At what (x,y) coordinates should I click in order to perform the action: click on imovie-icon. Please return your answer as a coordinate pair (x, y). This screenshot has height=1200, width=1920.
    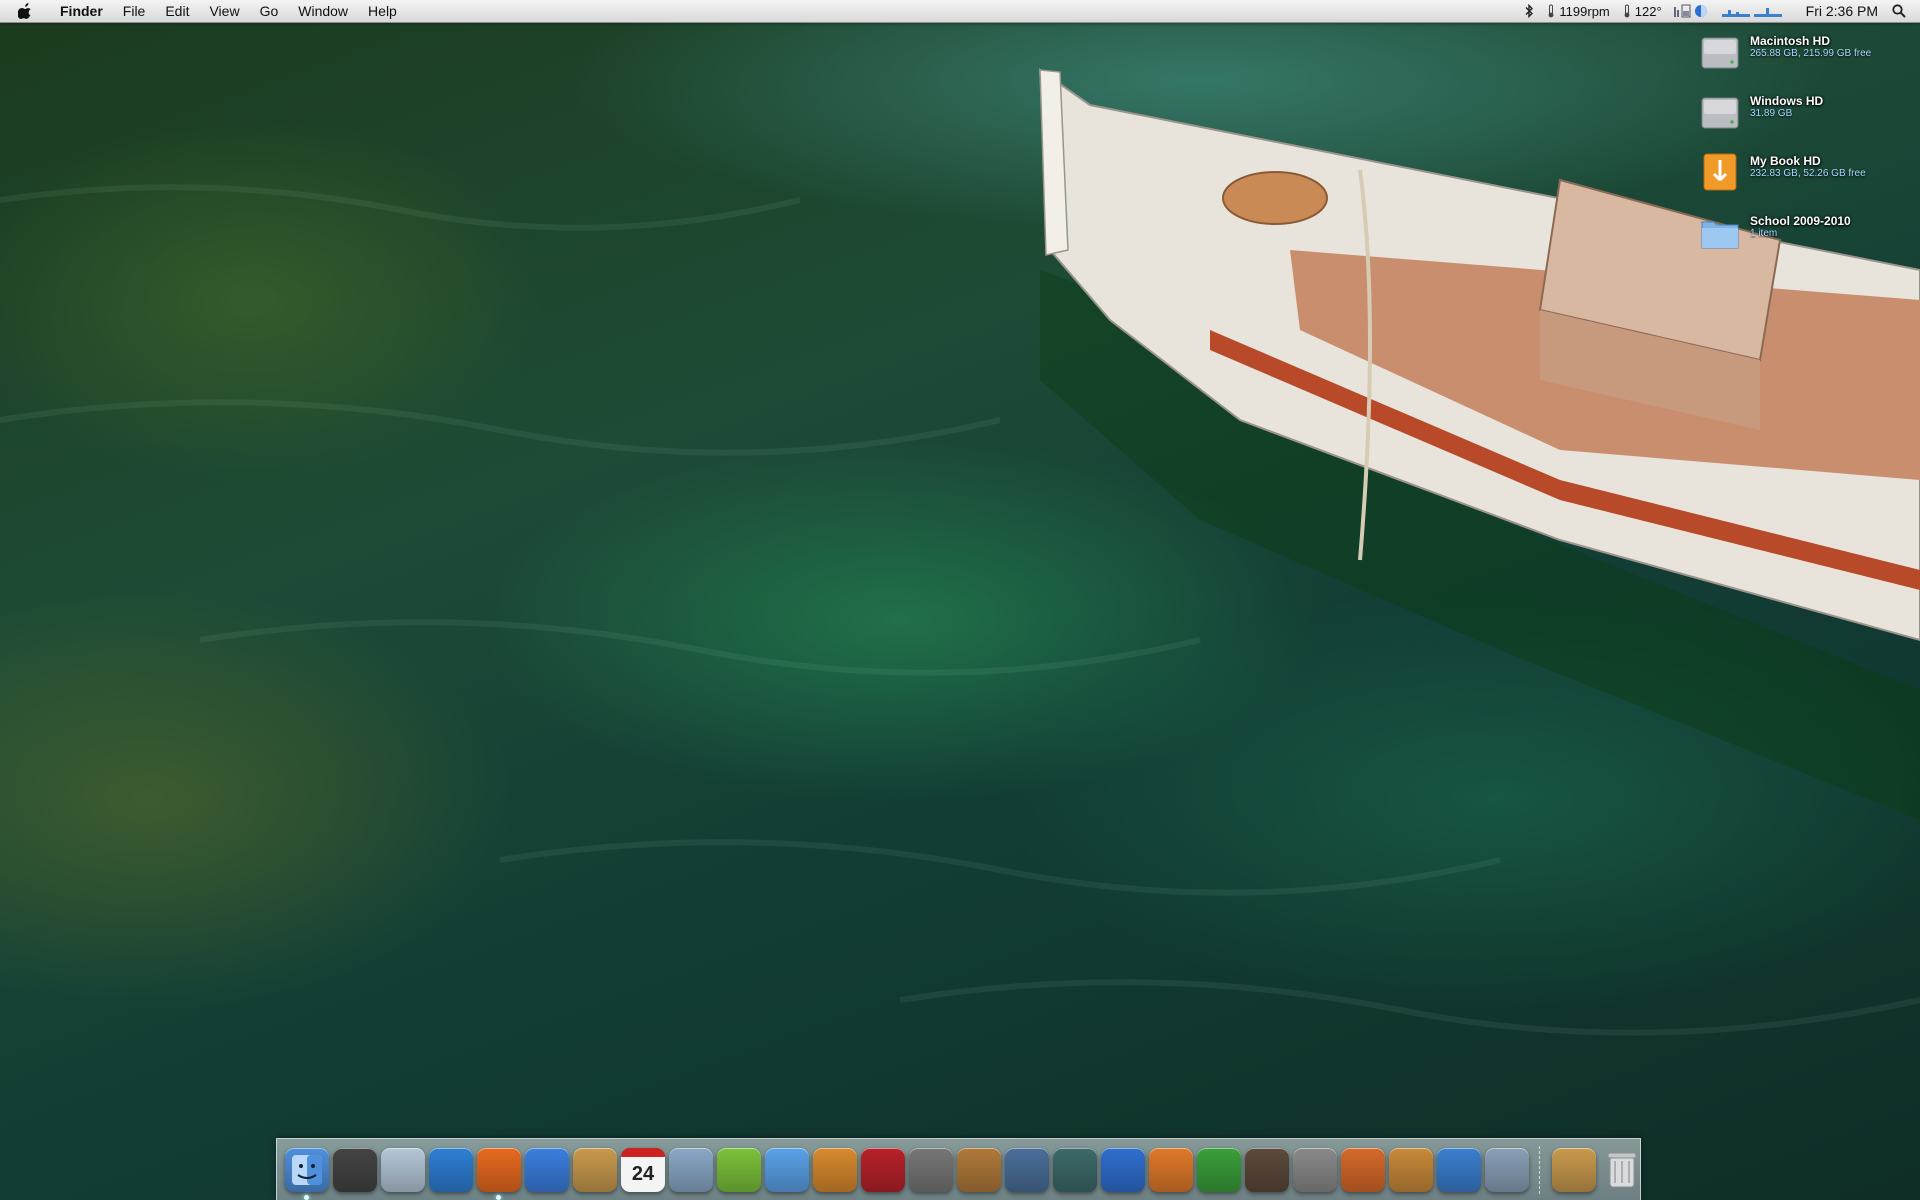
    Looking at the image, I should click on (931, 1169).